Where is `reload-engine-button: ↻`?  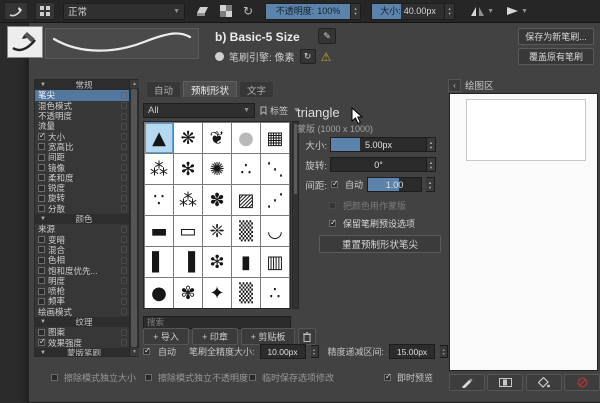 reload-engine-button: ↻ is located at coordinates (307, 56).